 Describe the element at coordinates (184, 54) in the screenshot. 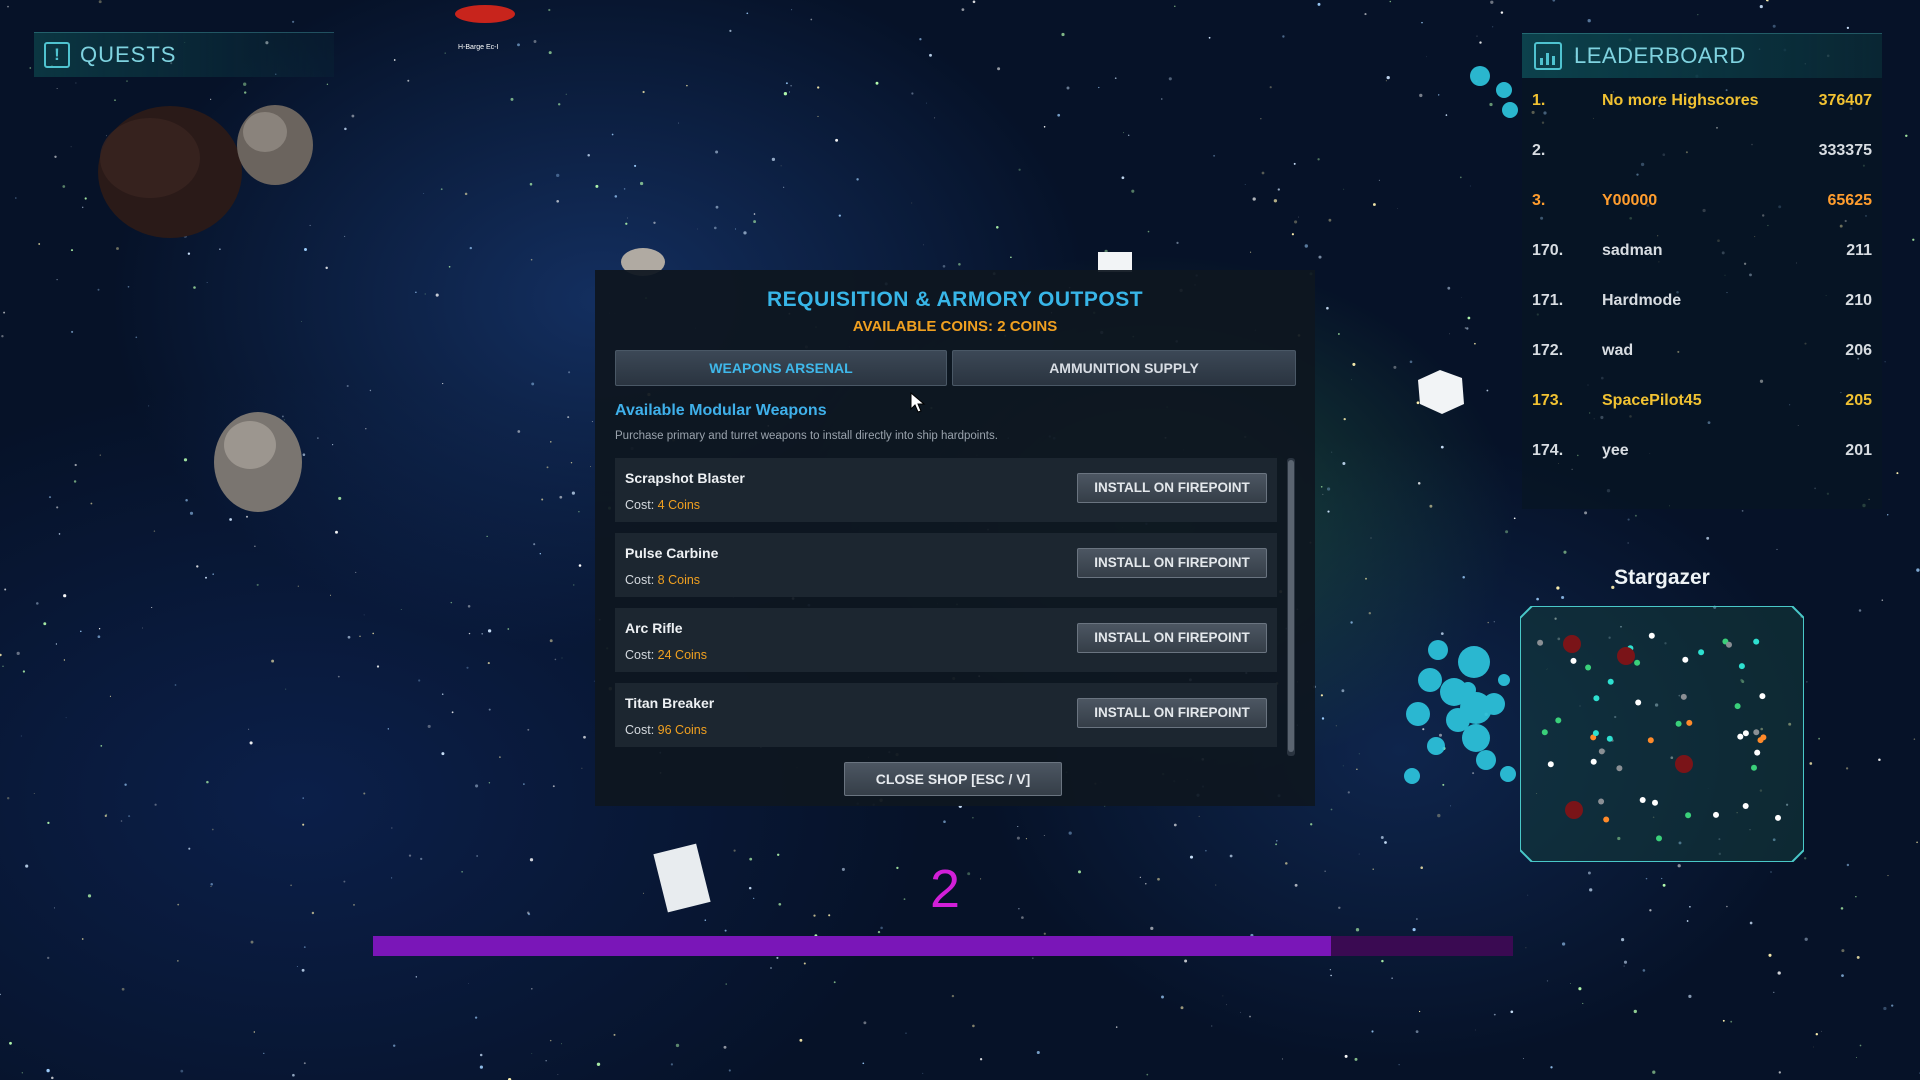

I see `quests-panel: ! QUESTS` at that location.